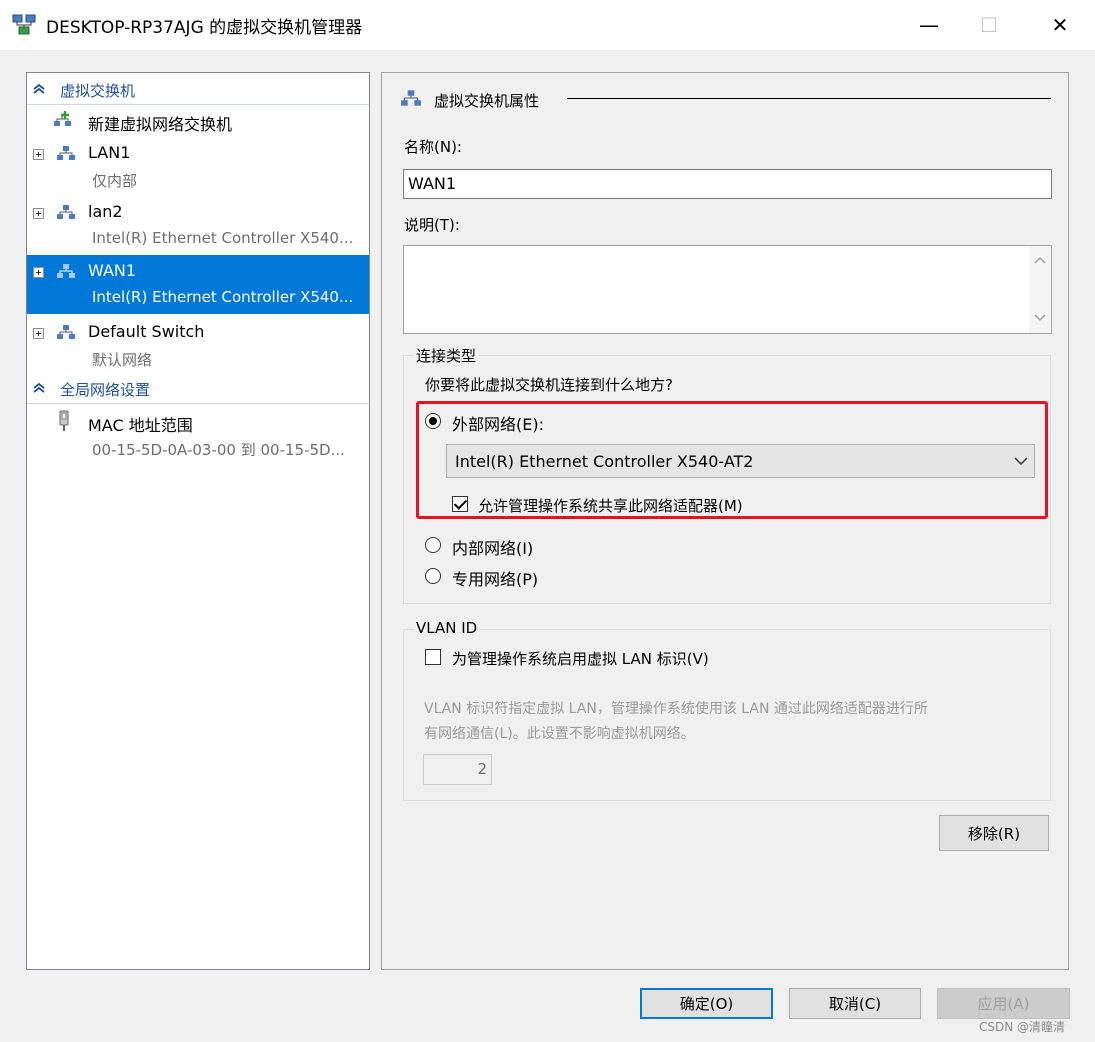  I want to click on name-label: 名称(N):, so click(433, 147).